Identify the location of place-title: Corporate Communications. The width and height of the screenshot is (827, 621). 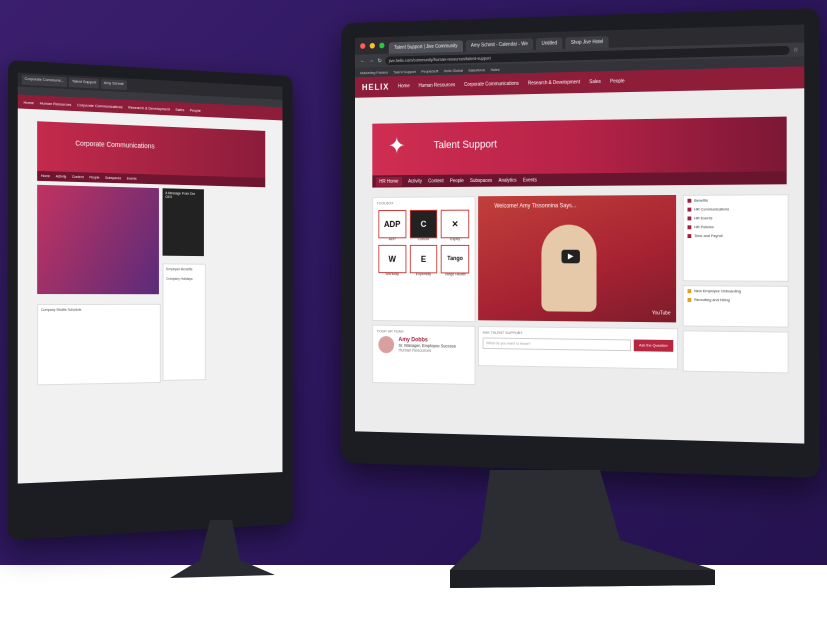
(114, 146).